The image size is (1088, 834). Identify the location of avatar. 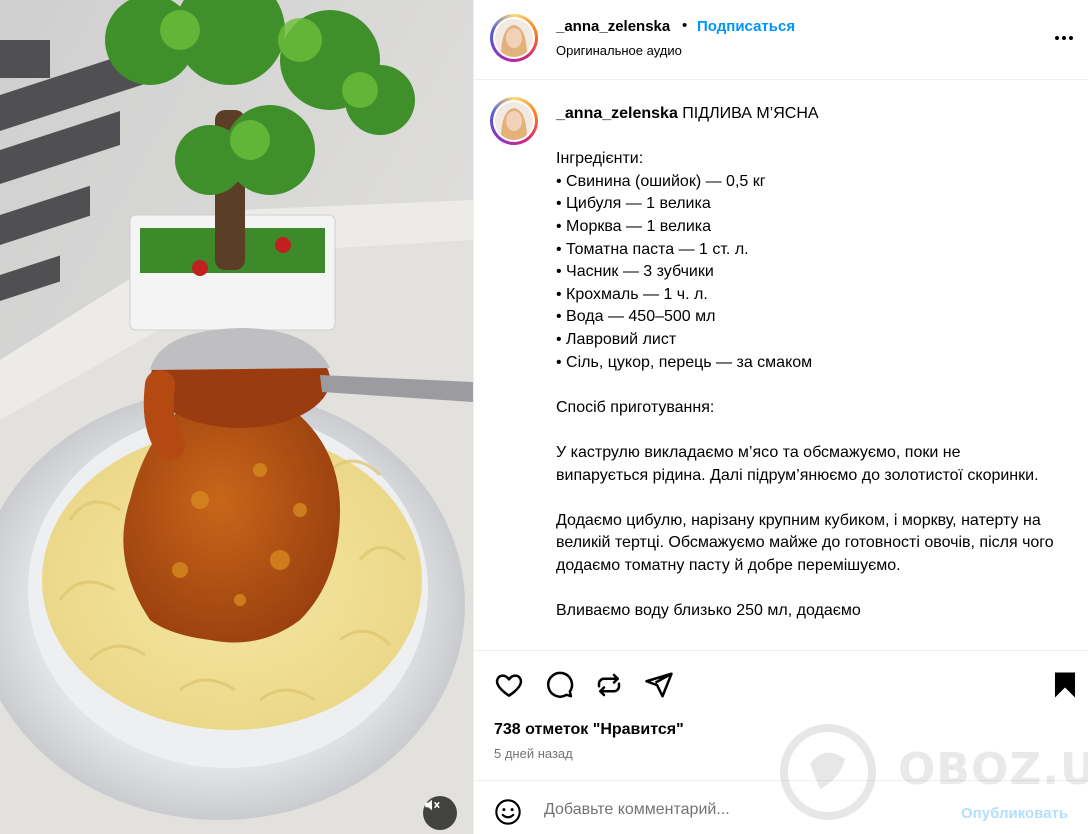
(514, 38).